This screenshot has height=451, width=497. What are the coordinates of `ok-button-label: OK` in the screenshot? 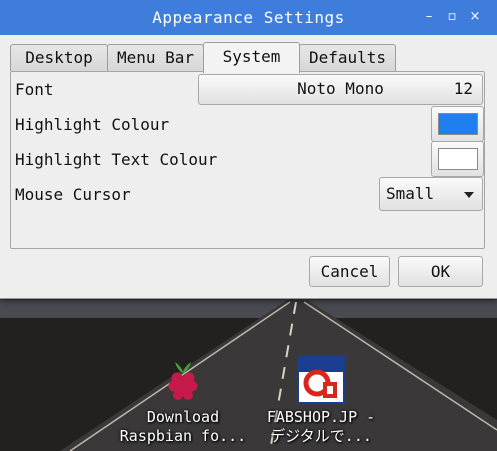 It's located at (440, 271).